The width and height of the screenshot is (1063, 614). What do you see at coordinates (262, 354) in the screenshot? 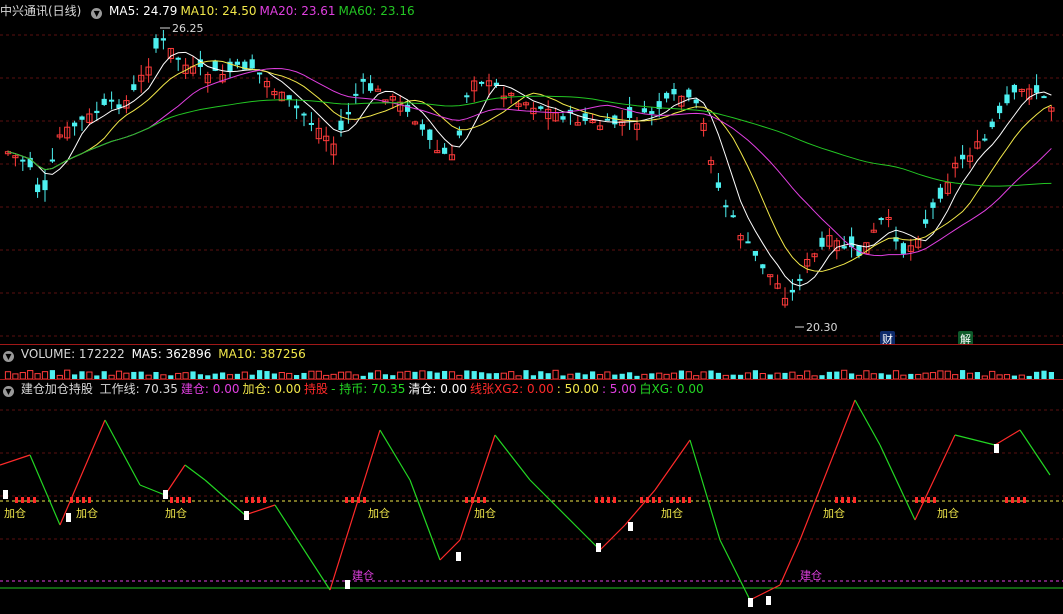
I see `volume-ma10: MA10: 387256` at bounding box center [262, 354].